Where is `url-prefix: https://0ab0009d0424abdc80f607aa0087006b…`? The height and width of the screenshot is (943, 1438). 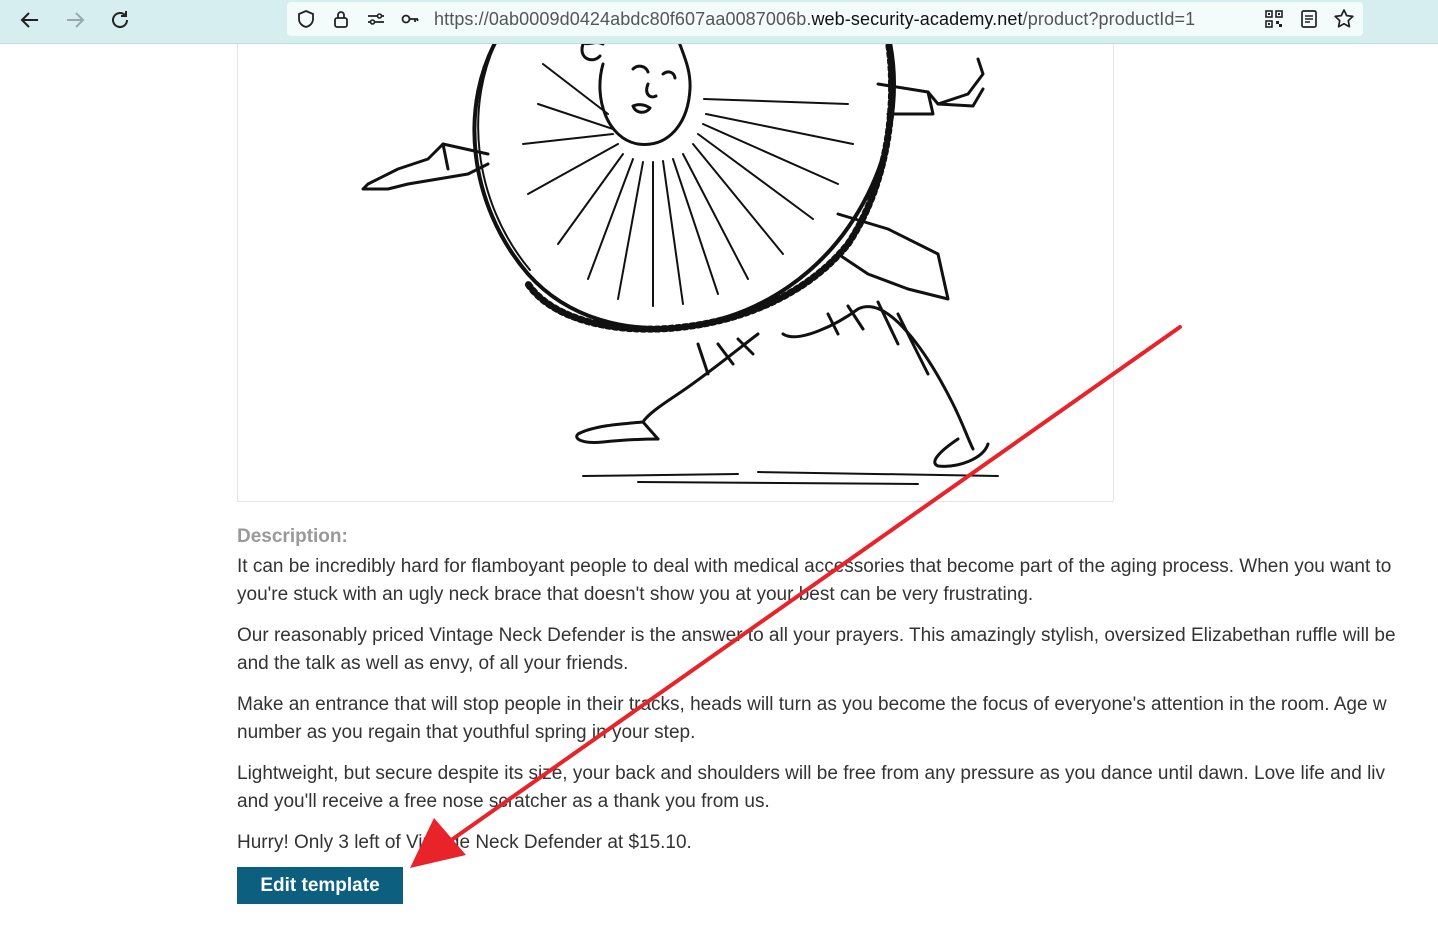 url-prefix: https://0ab0009d0424abdc80f607aa0087006b… is located at coordinates (623, 19).